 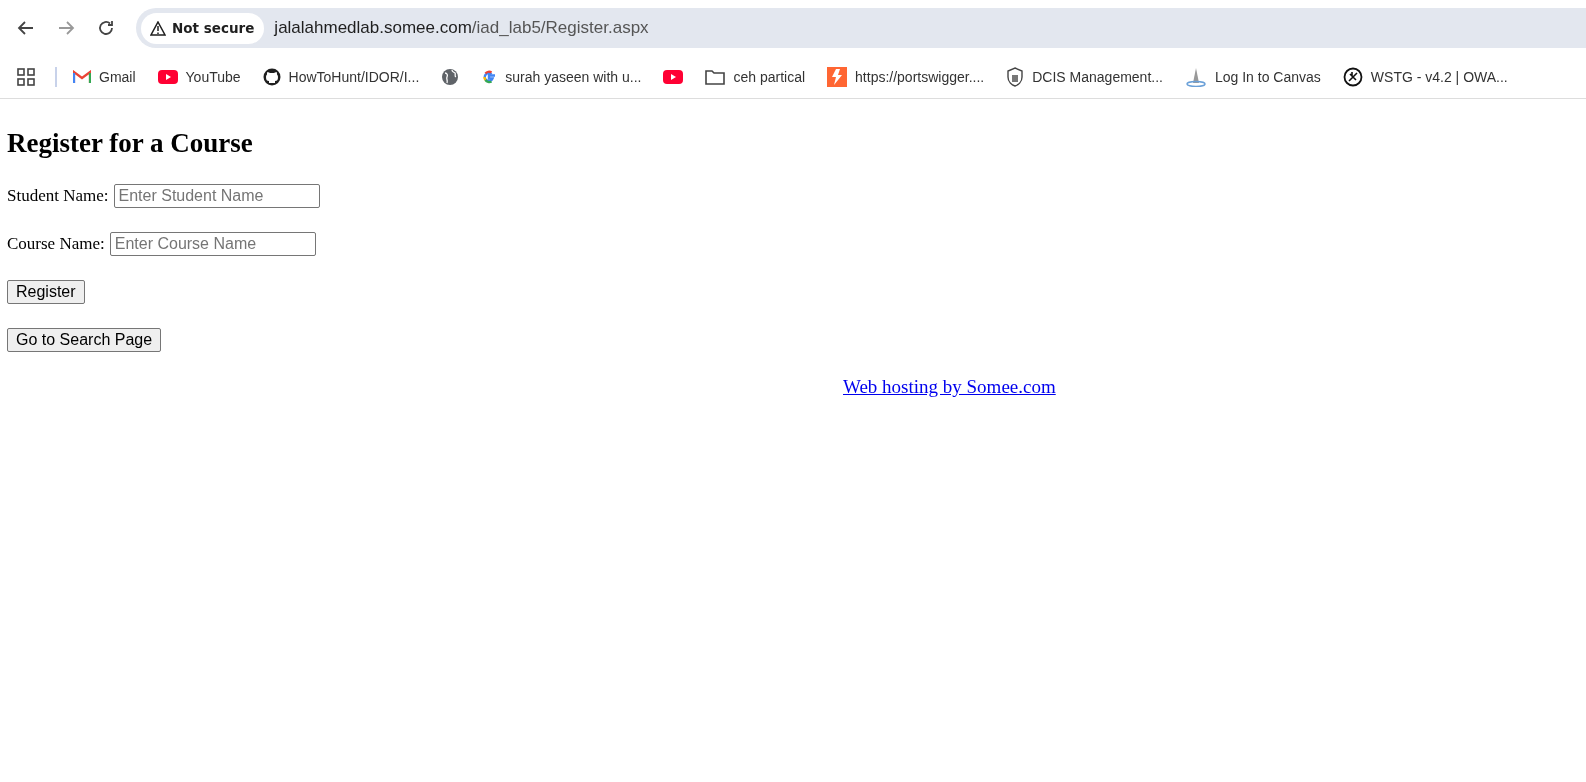 What do you see at coordinates (106, 28) in the screenshot?
I see `reload-icon` at bounding box center [106, 28].